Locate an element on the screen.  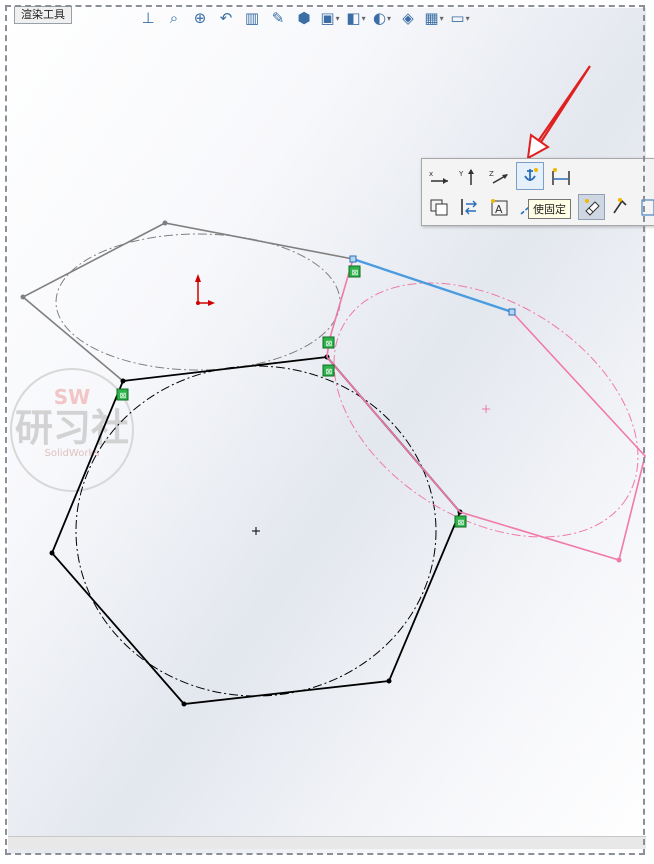
heads-up-view-toolbar: ⊥ ⌕ ⊕ ↶ ▥ ✎ ⬢ ▣ ◧ ◐ ◈ ▦ ▭ is located at coordinates (304, 18).